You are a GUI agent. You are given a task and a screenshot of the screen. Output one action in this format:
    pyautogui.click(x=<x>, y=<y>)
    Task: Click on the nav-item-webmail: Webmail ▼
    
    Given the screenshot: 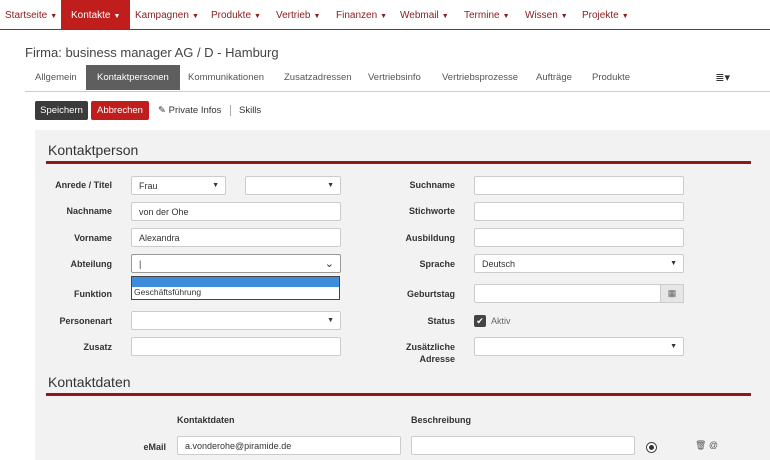 What is the action you would take?
    pyautogui.click(x=424, y=15)
    